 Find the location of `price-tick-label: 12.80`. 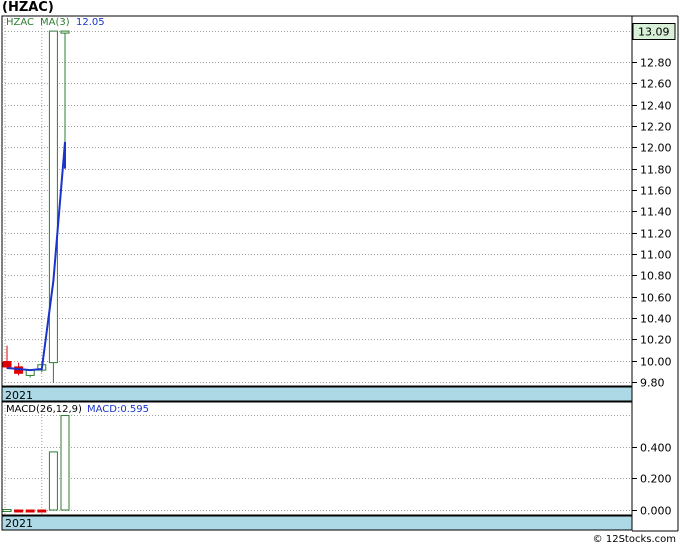

price-tick-label: 12.80 is located at coordinates (656, 63).